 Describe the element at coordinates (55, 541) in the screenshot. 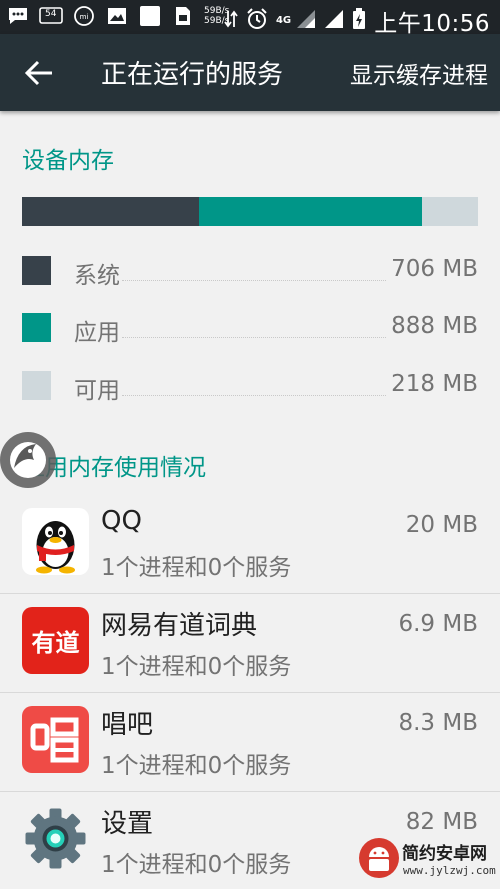

I see `qq-penguin-icon` at that location.